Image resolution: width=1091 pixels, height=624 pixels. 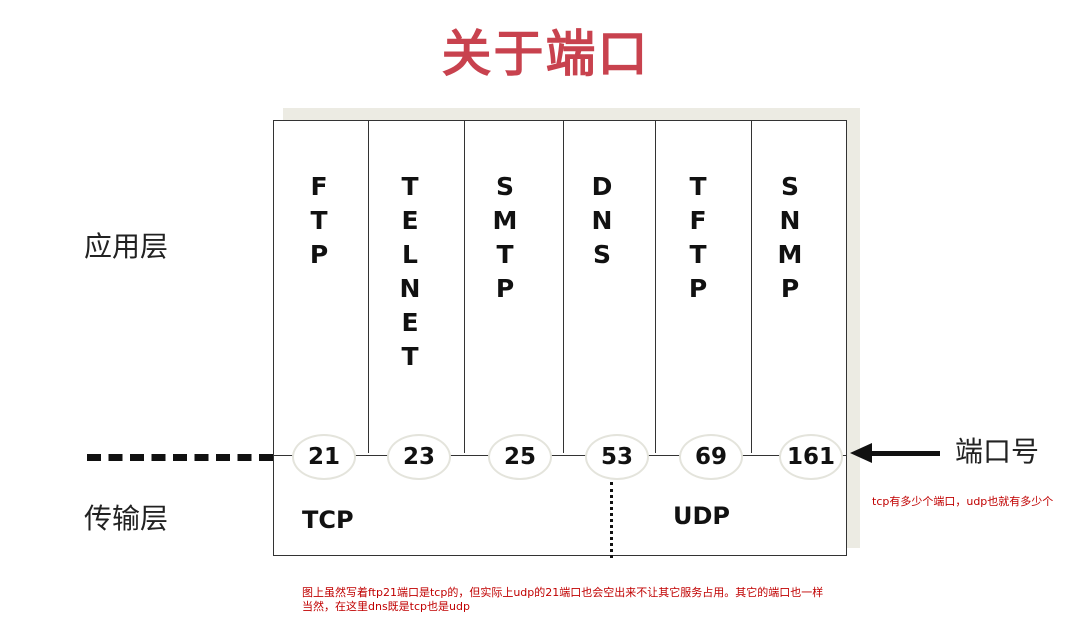 What do you see at coordinates (711, 457) in the screenshot?
I see `port-circle-69: 69` at bounding box center [711, 457].